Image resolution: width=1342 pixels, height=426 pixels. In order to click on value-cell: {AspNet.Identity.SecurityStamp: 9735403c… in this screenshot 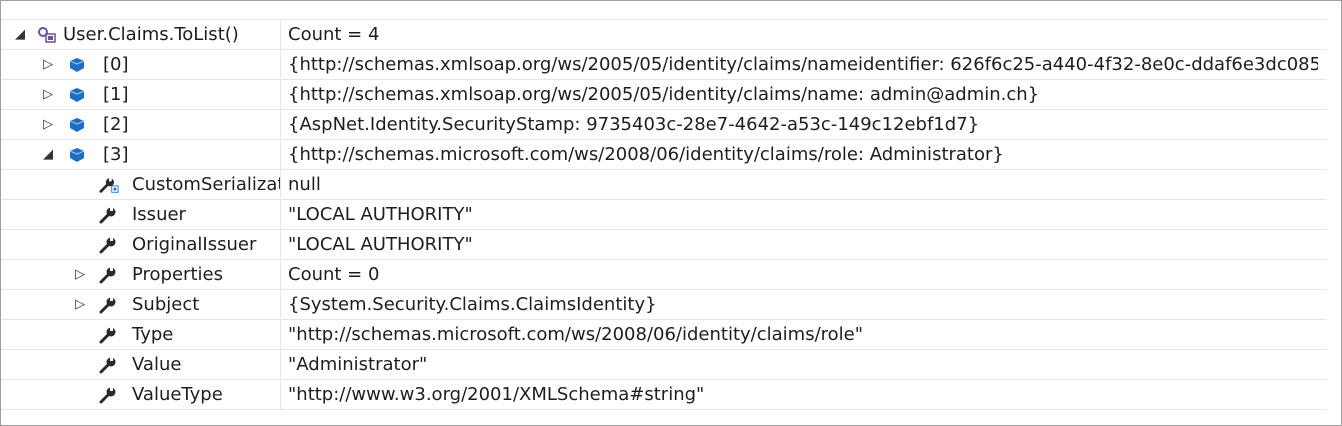, I will do `click(634, 124)`.